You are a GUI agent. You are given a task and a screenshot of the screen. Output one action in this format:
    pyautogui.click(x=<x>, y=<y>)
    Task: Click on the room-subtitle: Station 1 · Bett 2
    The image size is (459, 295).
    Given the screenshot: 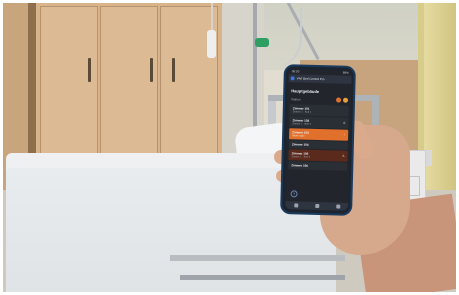 What is the action you would take?
    pyautogui.click(x=302, y=124)
    